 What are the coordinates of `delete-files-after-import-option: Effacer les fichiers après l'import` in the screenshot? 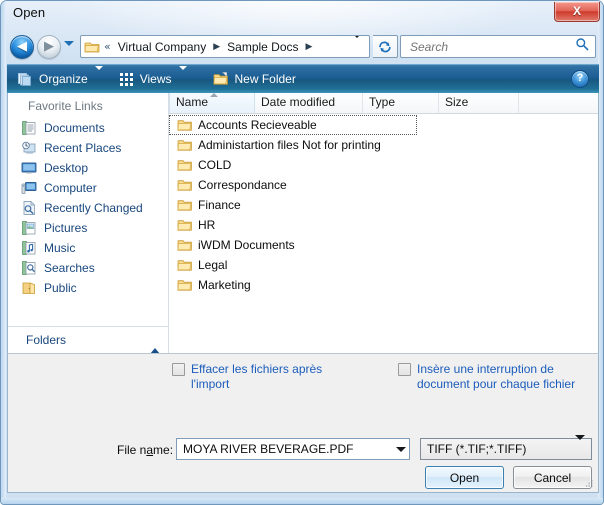 It's located at (267, 377).